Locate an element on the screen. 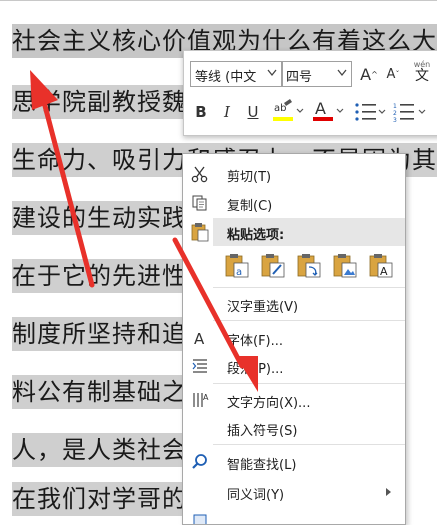  svg-text: a is located at coordinates (239, 272).